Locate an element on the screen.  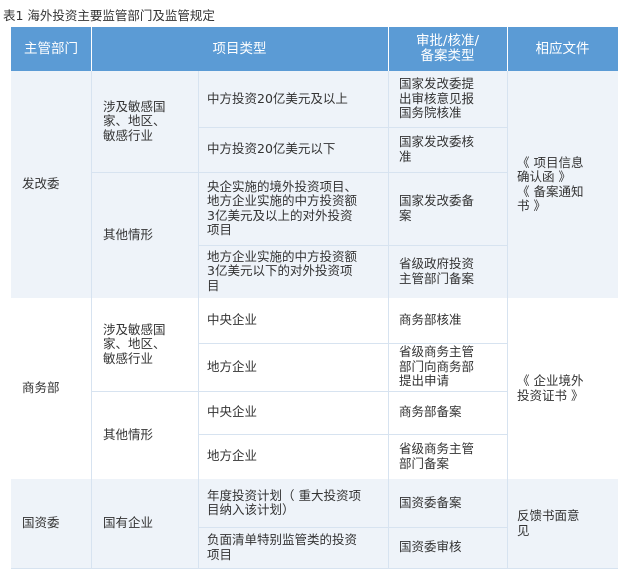
documents-text-line: 《 企业境外 is located at coordinates (550, 380).